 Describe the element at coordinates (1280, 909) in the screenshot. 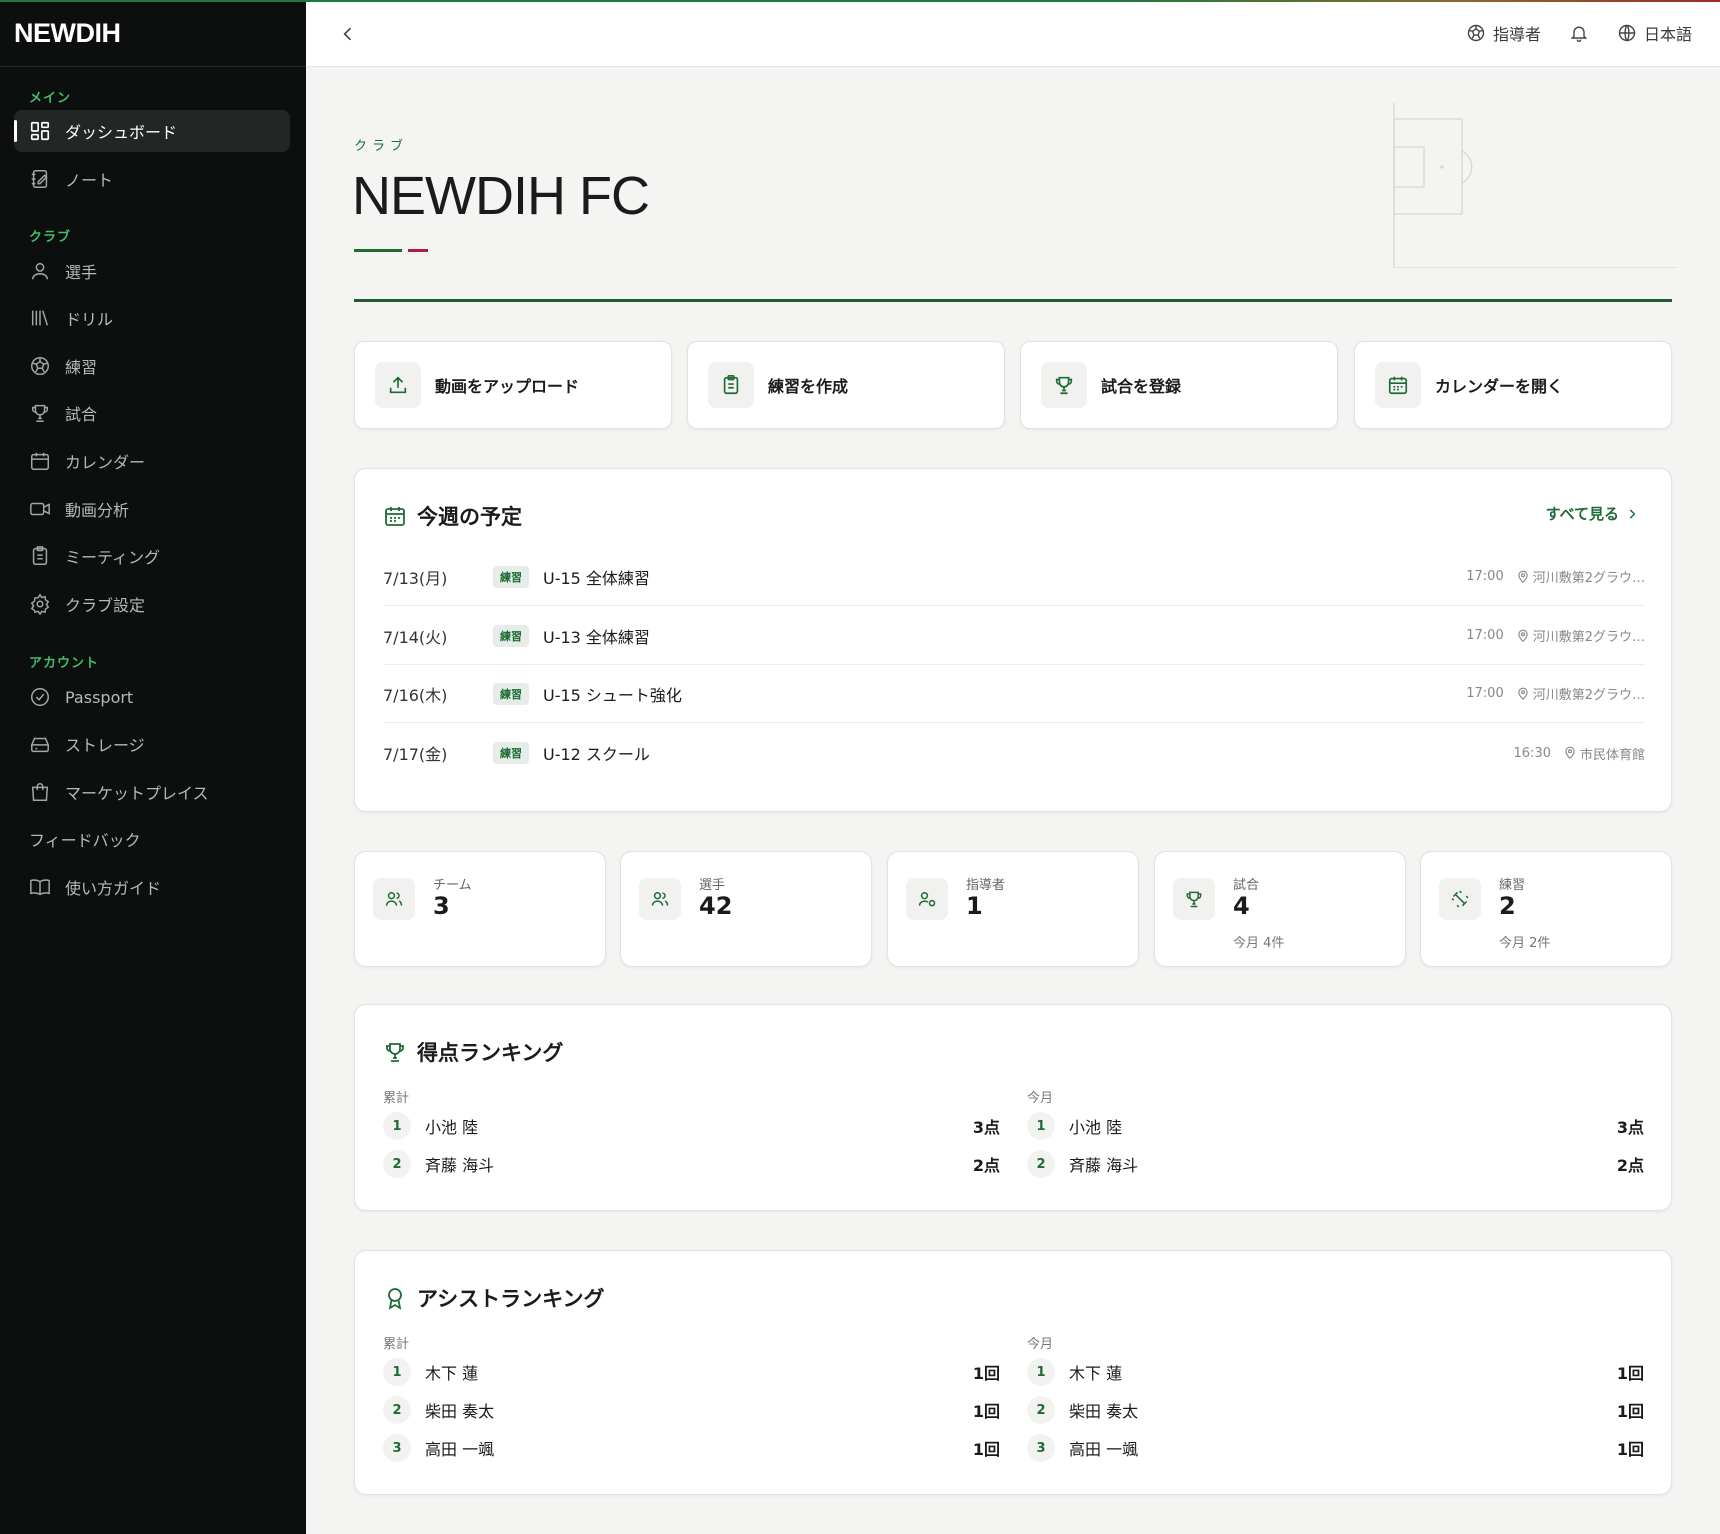

I see `stat-card-matches: 試合 4 今月 4件` at that location.